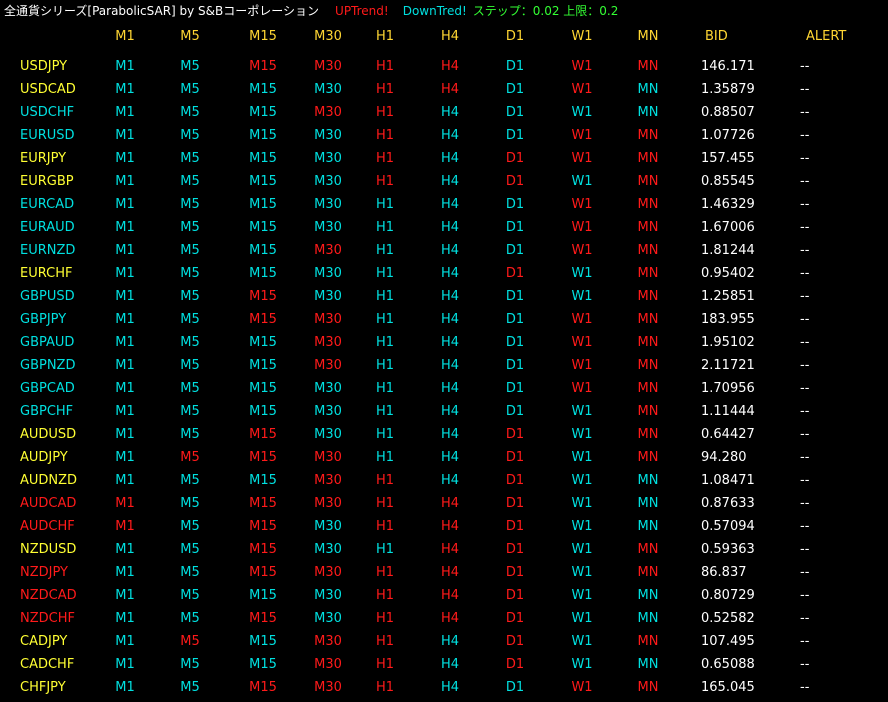  I want to click on table-row: AUDUSD M1 M5 M15 M30 H1 H4 D1 W1 MN 0.64427 --, so click(444, 434).